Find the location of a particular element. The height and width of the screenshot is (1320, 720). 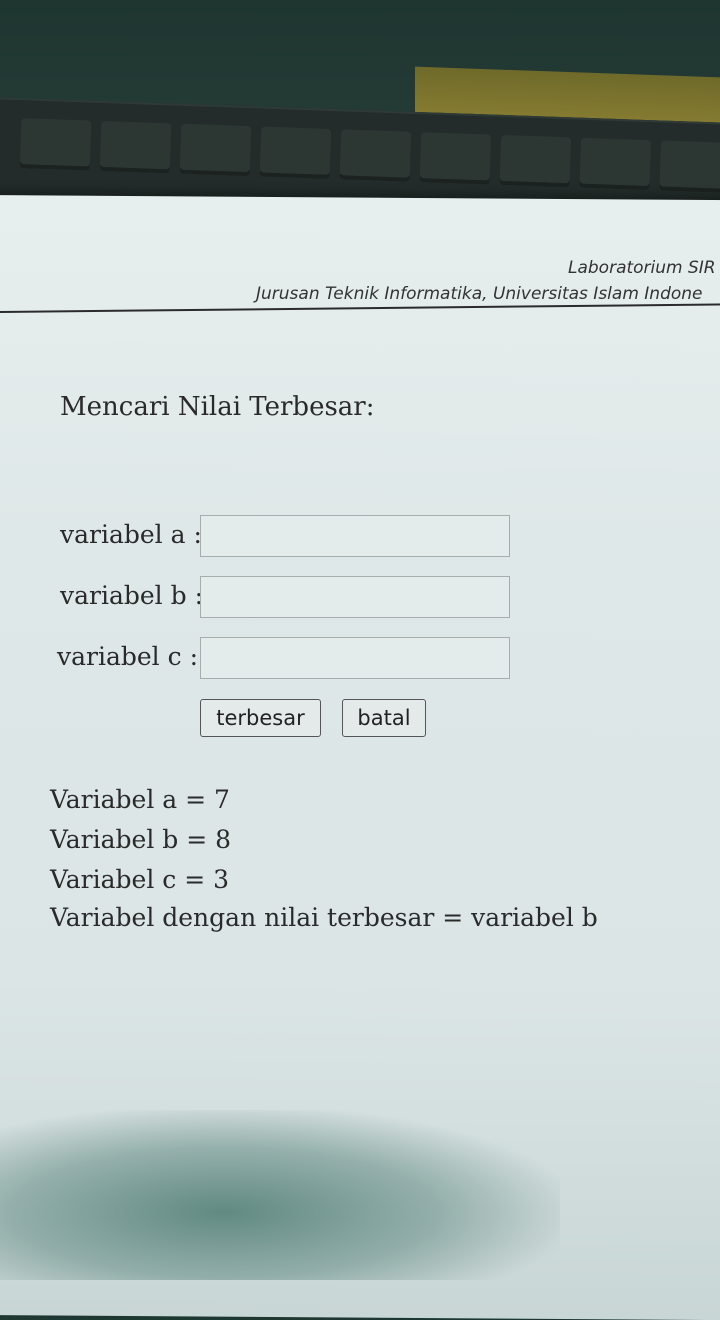

result-line-c: Variabel c = 3 is located at coordinates (140, 879).